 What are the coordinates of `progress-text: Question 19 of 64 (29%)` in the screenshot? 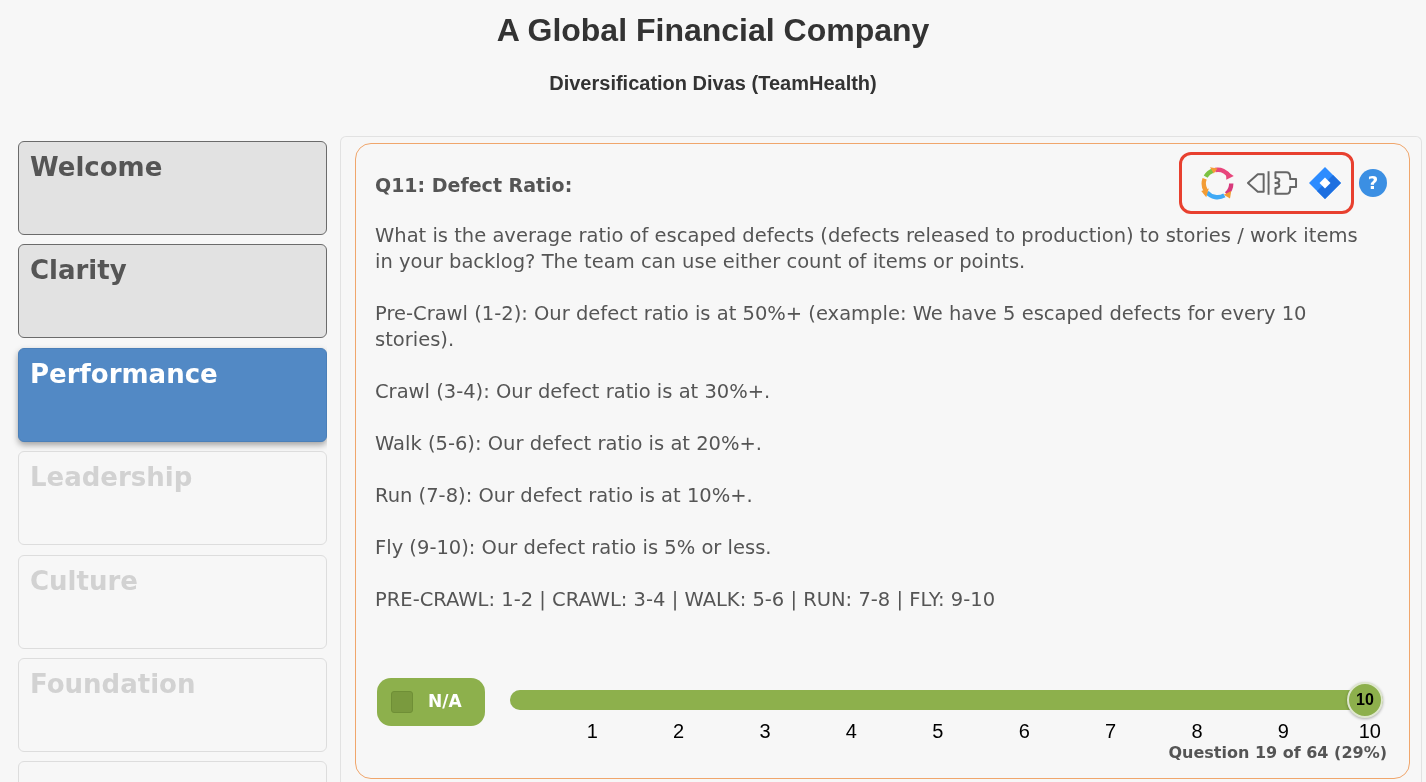 It's located at (1277, 753).